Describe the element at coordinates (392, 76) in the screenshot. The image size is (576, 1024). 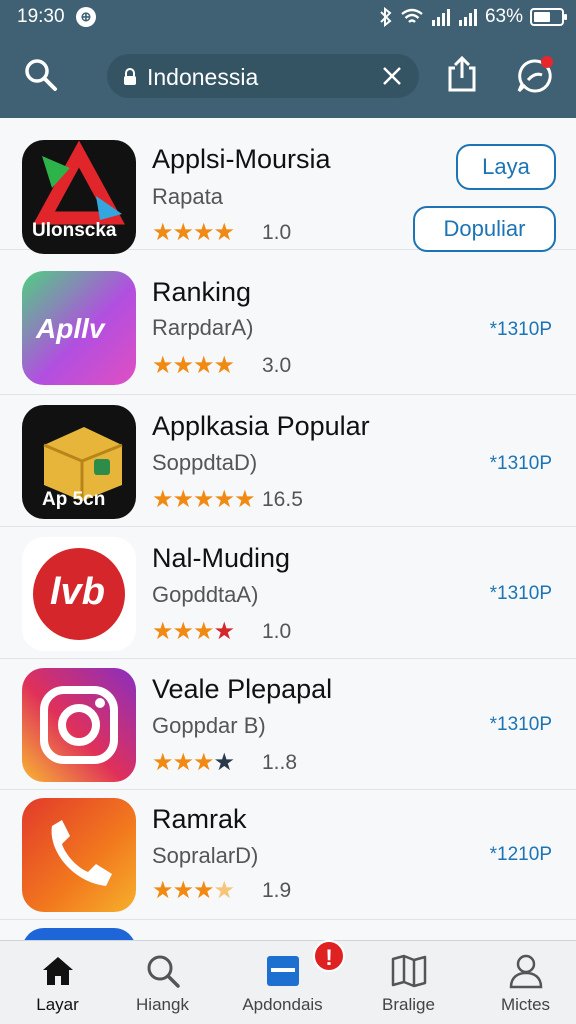
I see `close-icon` at that location.